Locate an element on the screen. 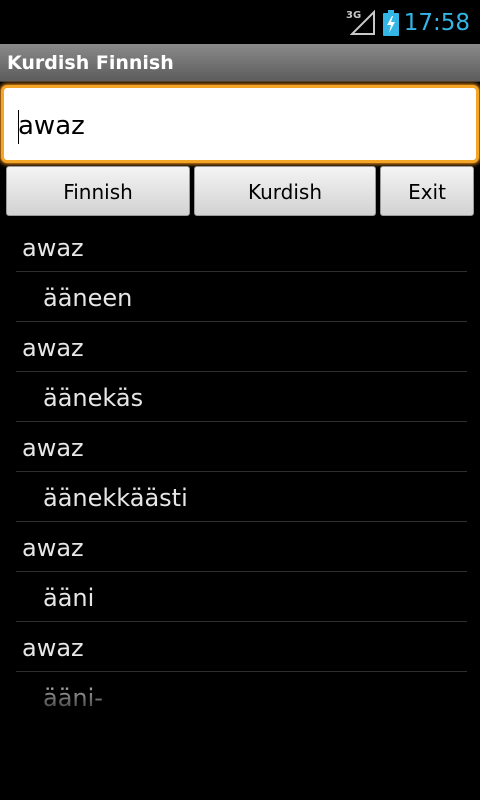  result-translation-row: ääni- is located at coordinates (241, 697).